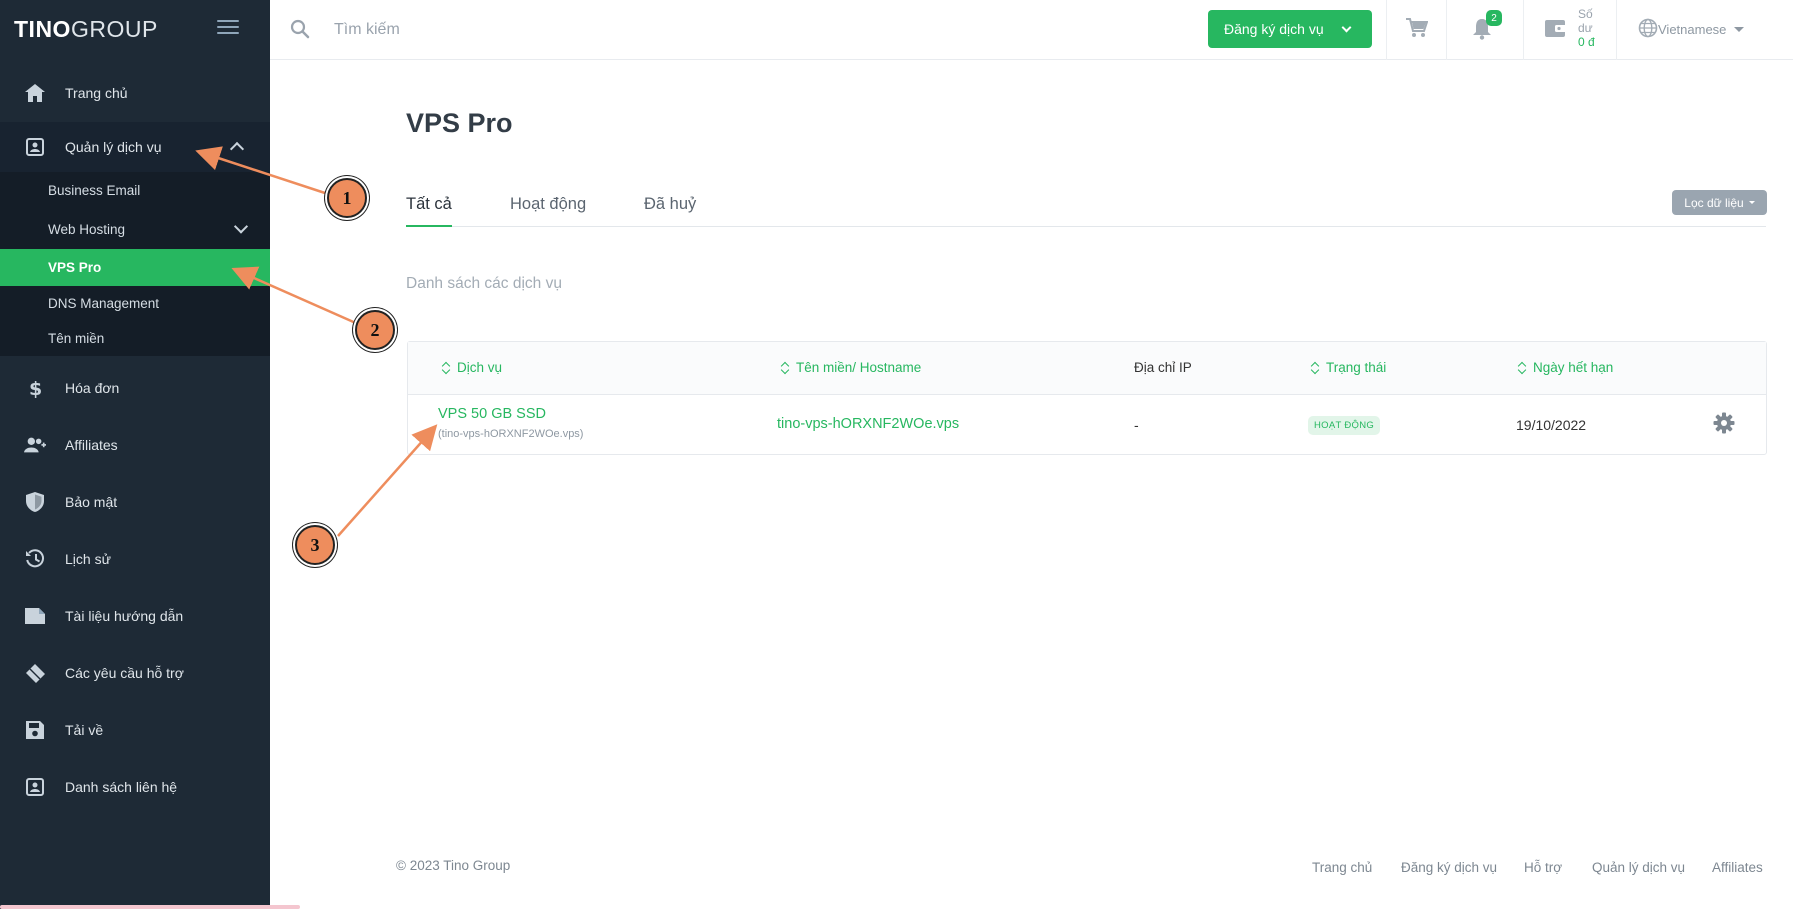  Describe the element at coordinates (534, 30) in the screenshot. I see `search-input` at that location.